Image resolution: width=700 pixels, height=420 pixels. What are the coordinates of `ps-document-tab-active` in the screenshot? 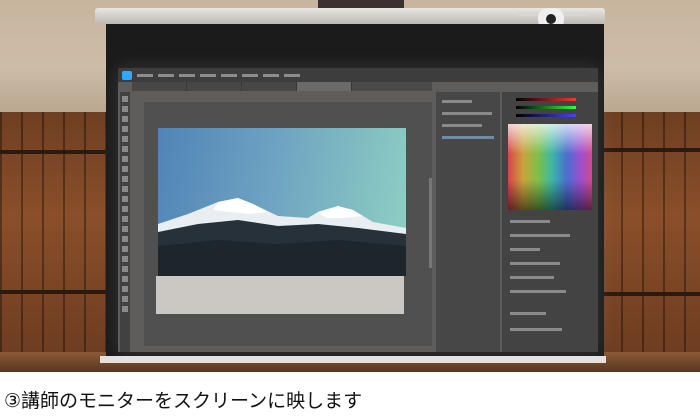 It's located at (324, 86).